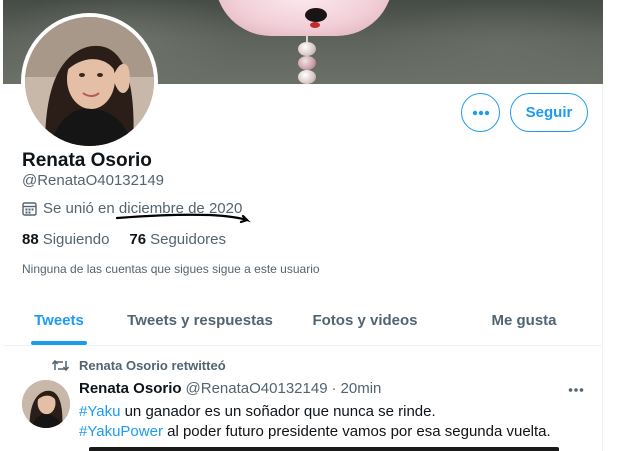  I want to click on following-link: 88 Siguiendo, so click(65, 239).